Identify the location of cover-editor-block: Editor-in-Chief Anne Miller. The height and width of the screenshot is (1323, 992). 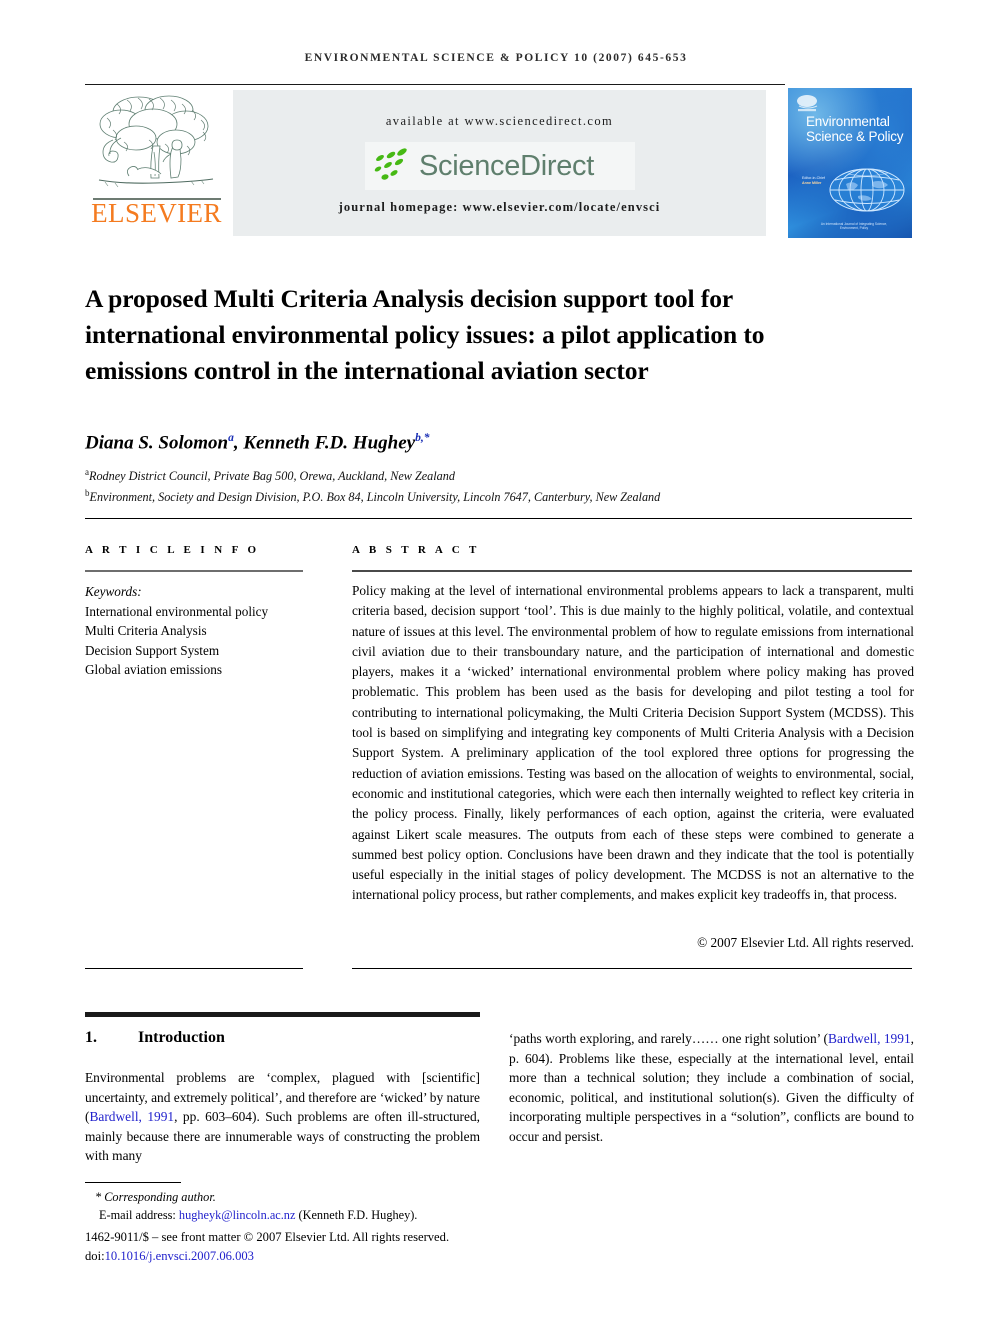
(825, 181).